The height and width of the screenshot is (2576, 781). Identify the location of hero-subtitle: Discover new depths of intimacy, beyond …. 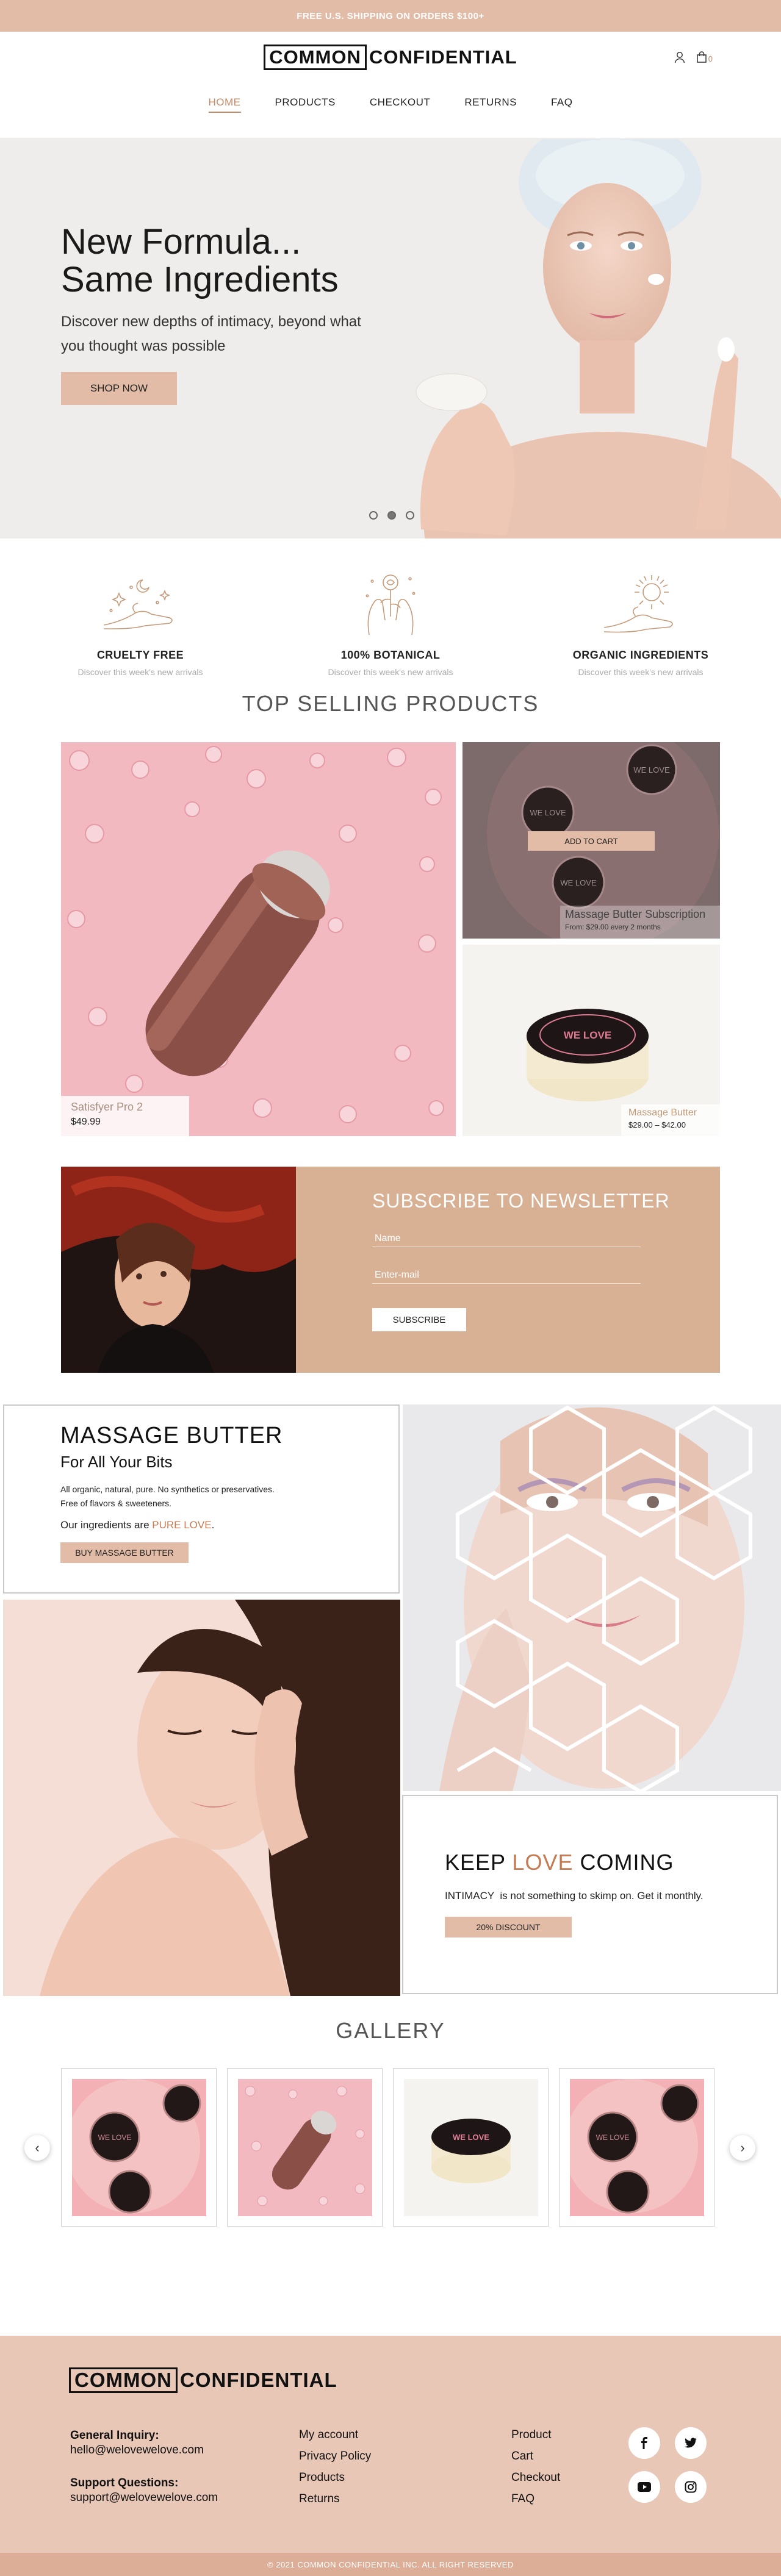
(211, 333).